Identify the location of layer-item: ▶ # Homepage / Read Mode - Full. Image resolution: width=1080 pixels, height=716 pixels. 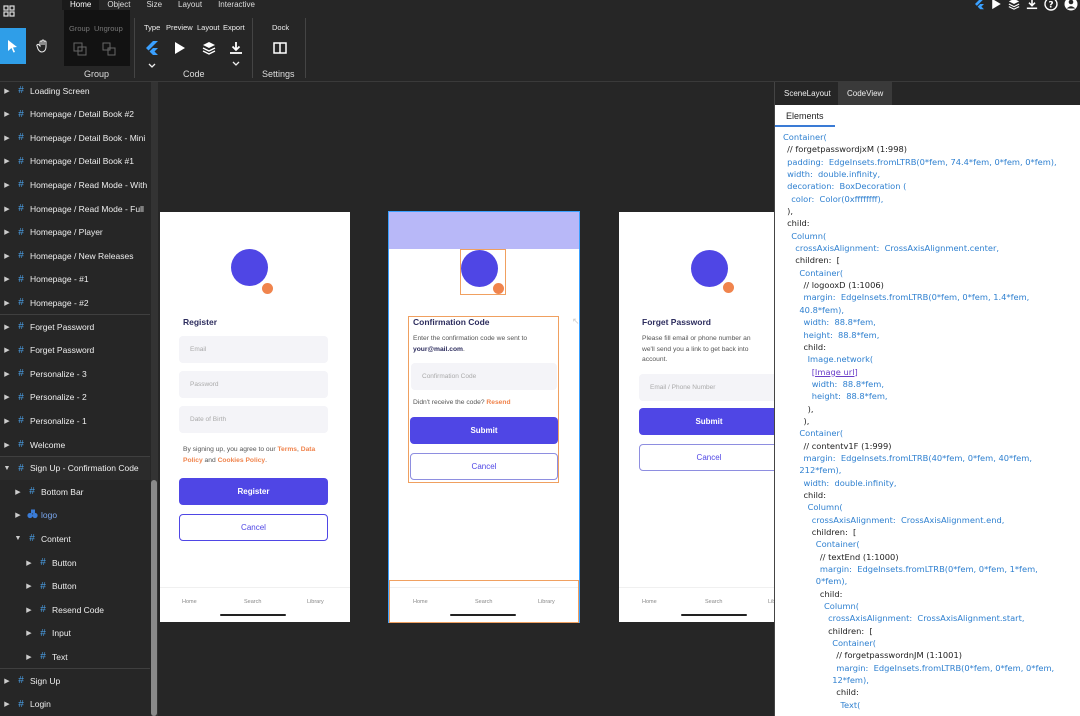
(75, 208).